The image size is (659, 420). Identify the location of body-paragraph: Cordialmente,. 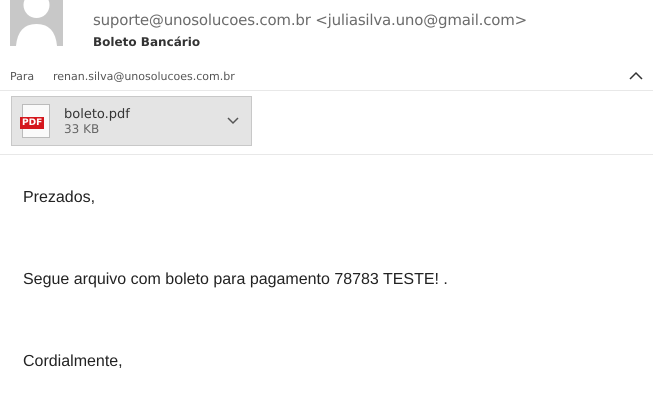
(73, 362).